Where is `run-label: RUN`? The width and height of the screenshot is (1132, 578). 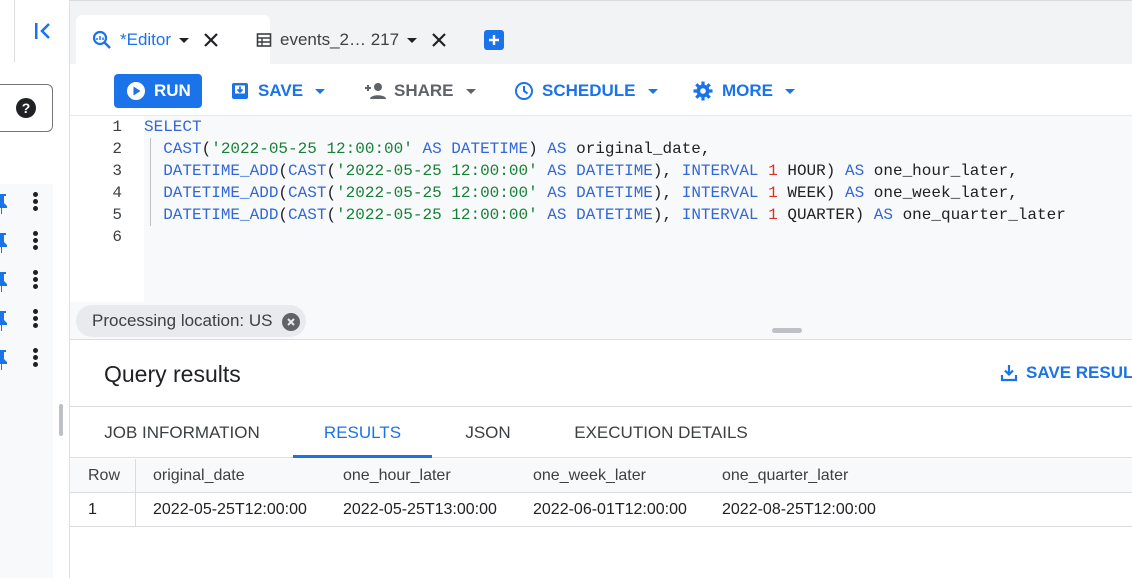
run-label: RUN is located at coordinates (172, 90).